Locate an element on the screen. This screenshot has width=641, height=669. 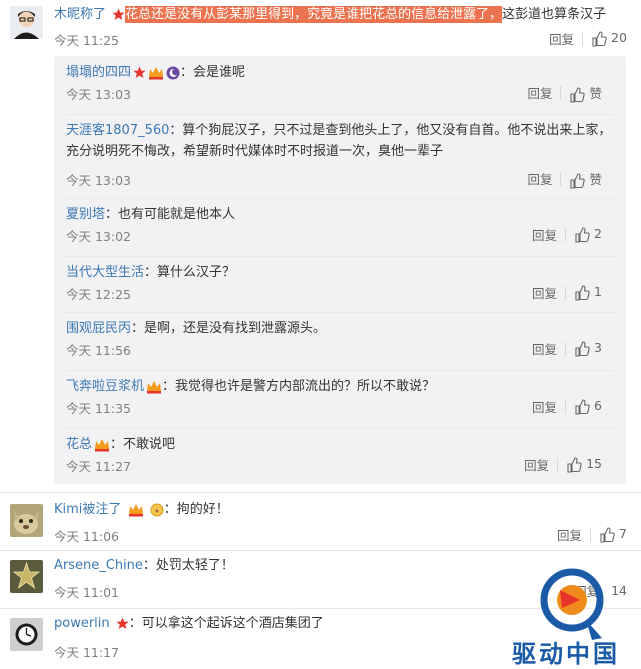
comment-author: powerlin is located at coordinates (82, 623).